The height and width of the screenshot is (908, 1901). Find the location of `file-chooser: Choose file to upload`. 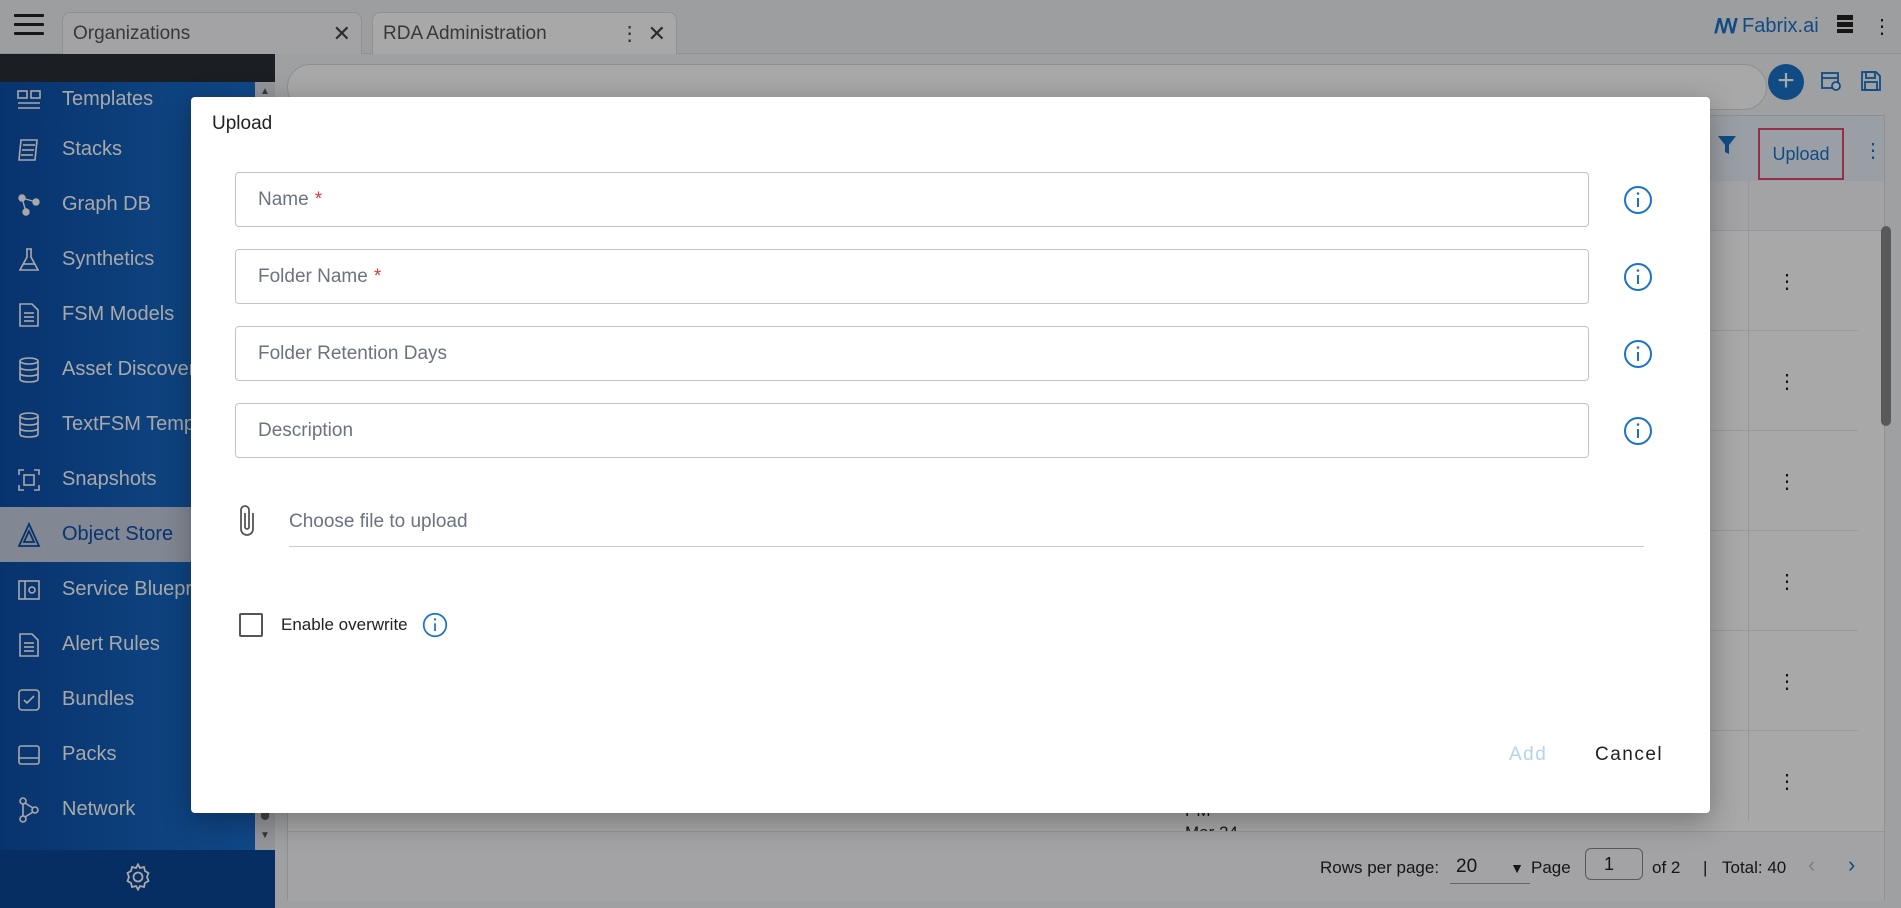

file-chooser: Choose file to upload is located at coordinates (966, 528).